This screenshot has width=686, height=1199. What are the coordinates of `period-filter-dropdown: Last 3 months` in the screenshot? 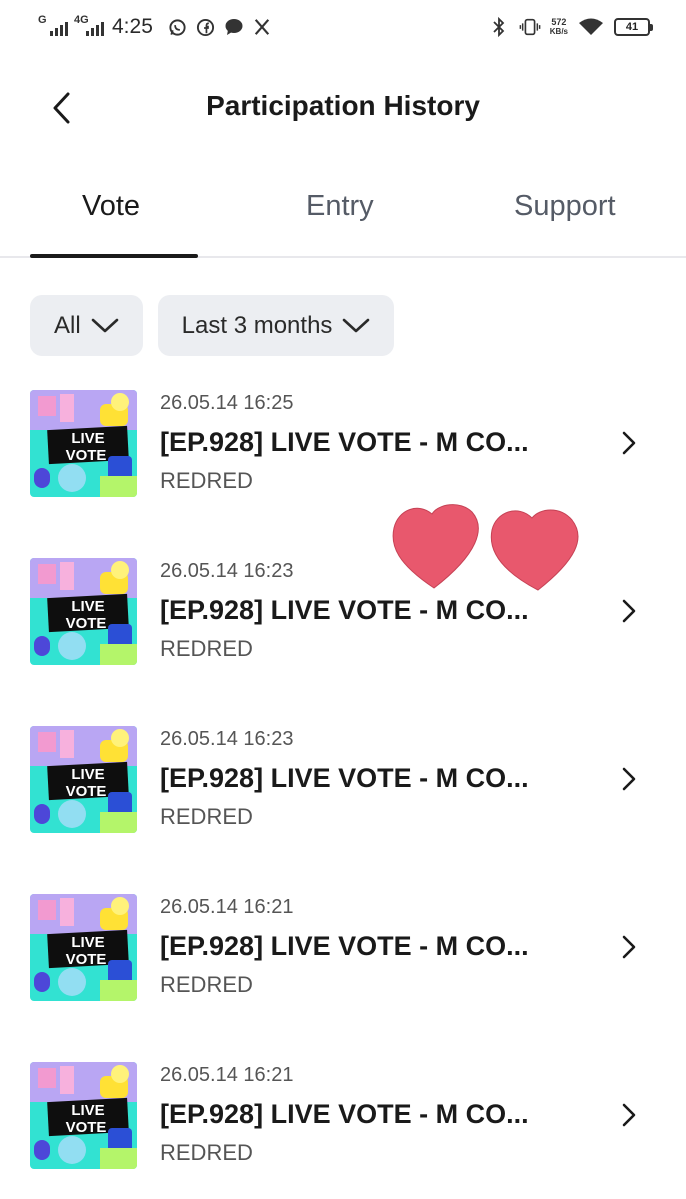 It's located at (276, 325).